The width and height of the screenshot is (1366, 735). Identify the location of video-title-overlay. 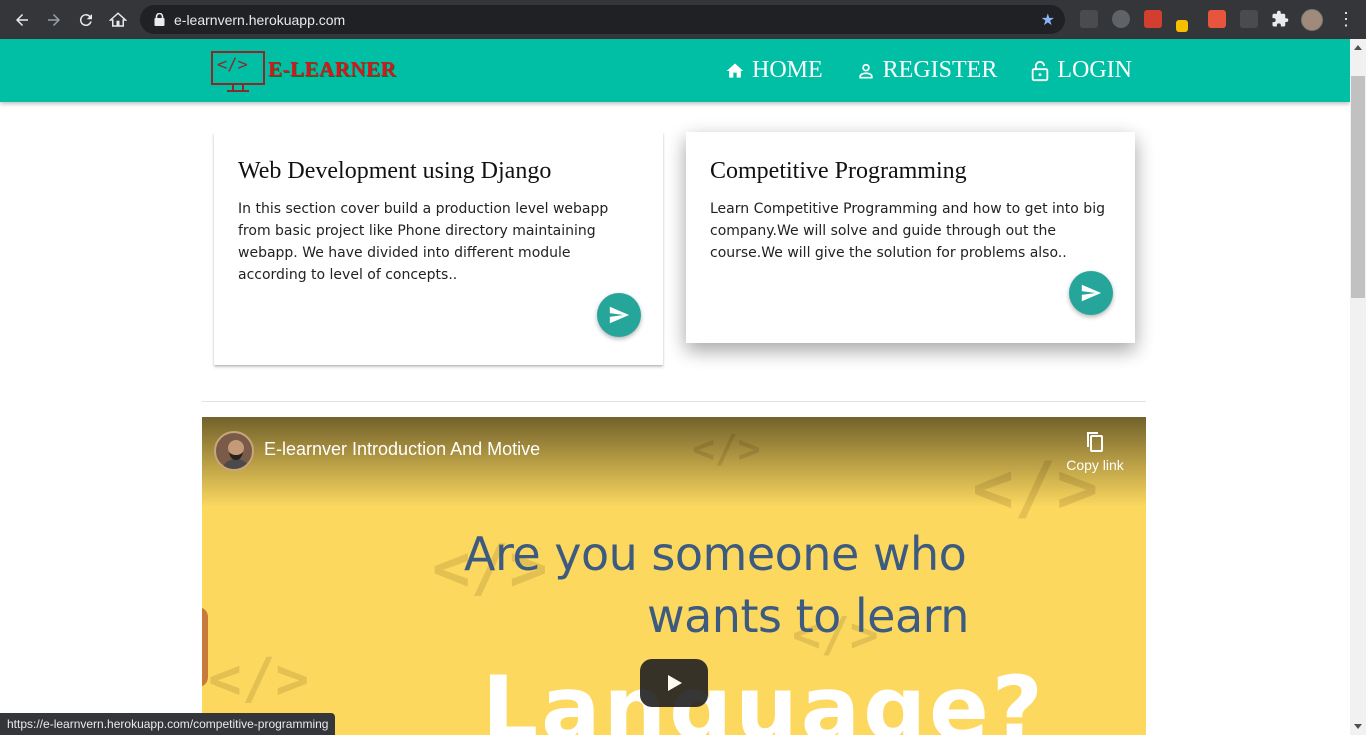
(674, 462).